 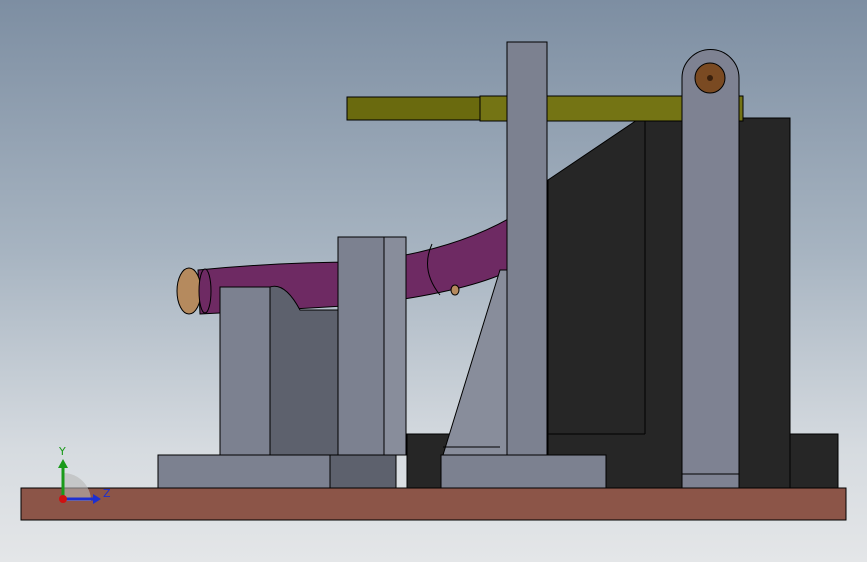 What do you see at coordinates (814, 461) in the screenshot?
I see `dark-right-foot` at bounding box center [814, 461].